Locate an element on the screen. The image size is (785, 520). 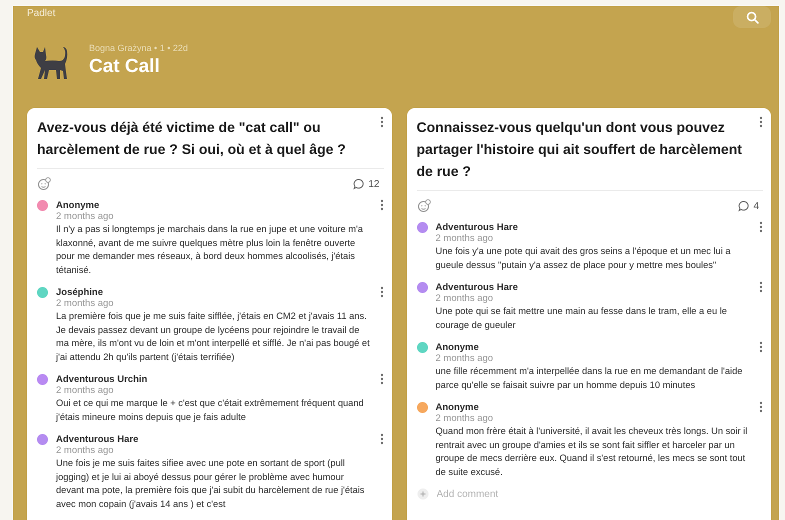
comment-text: Une fois y'a une pote qui avait des gros seins a l'époque et un mec lui a gueule dessus "putain y'a assez de place pour y mettre mes boules" is located at coordinates (584, 258).